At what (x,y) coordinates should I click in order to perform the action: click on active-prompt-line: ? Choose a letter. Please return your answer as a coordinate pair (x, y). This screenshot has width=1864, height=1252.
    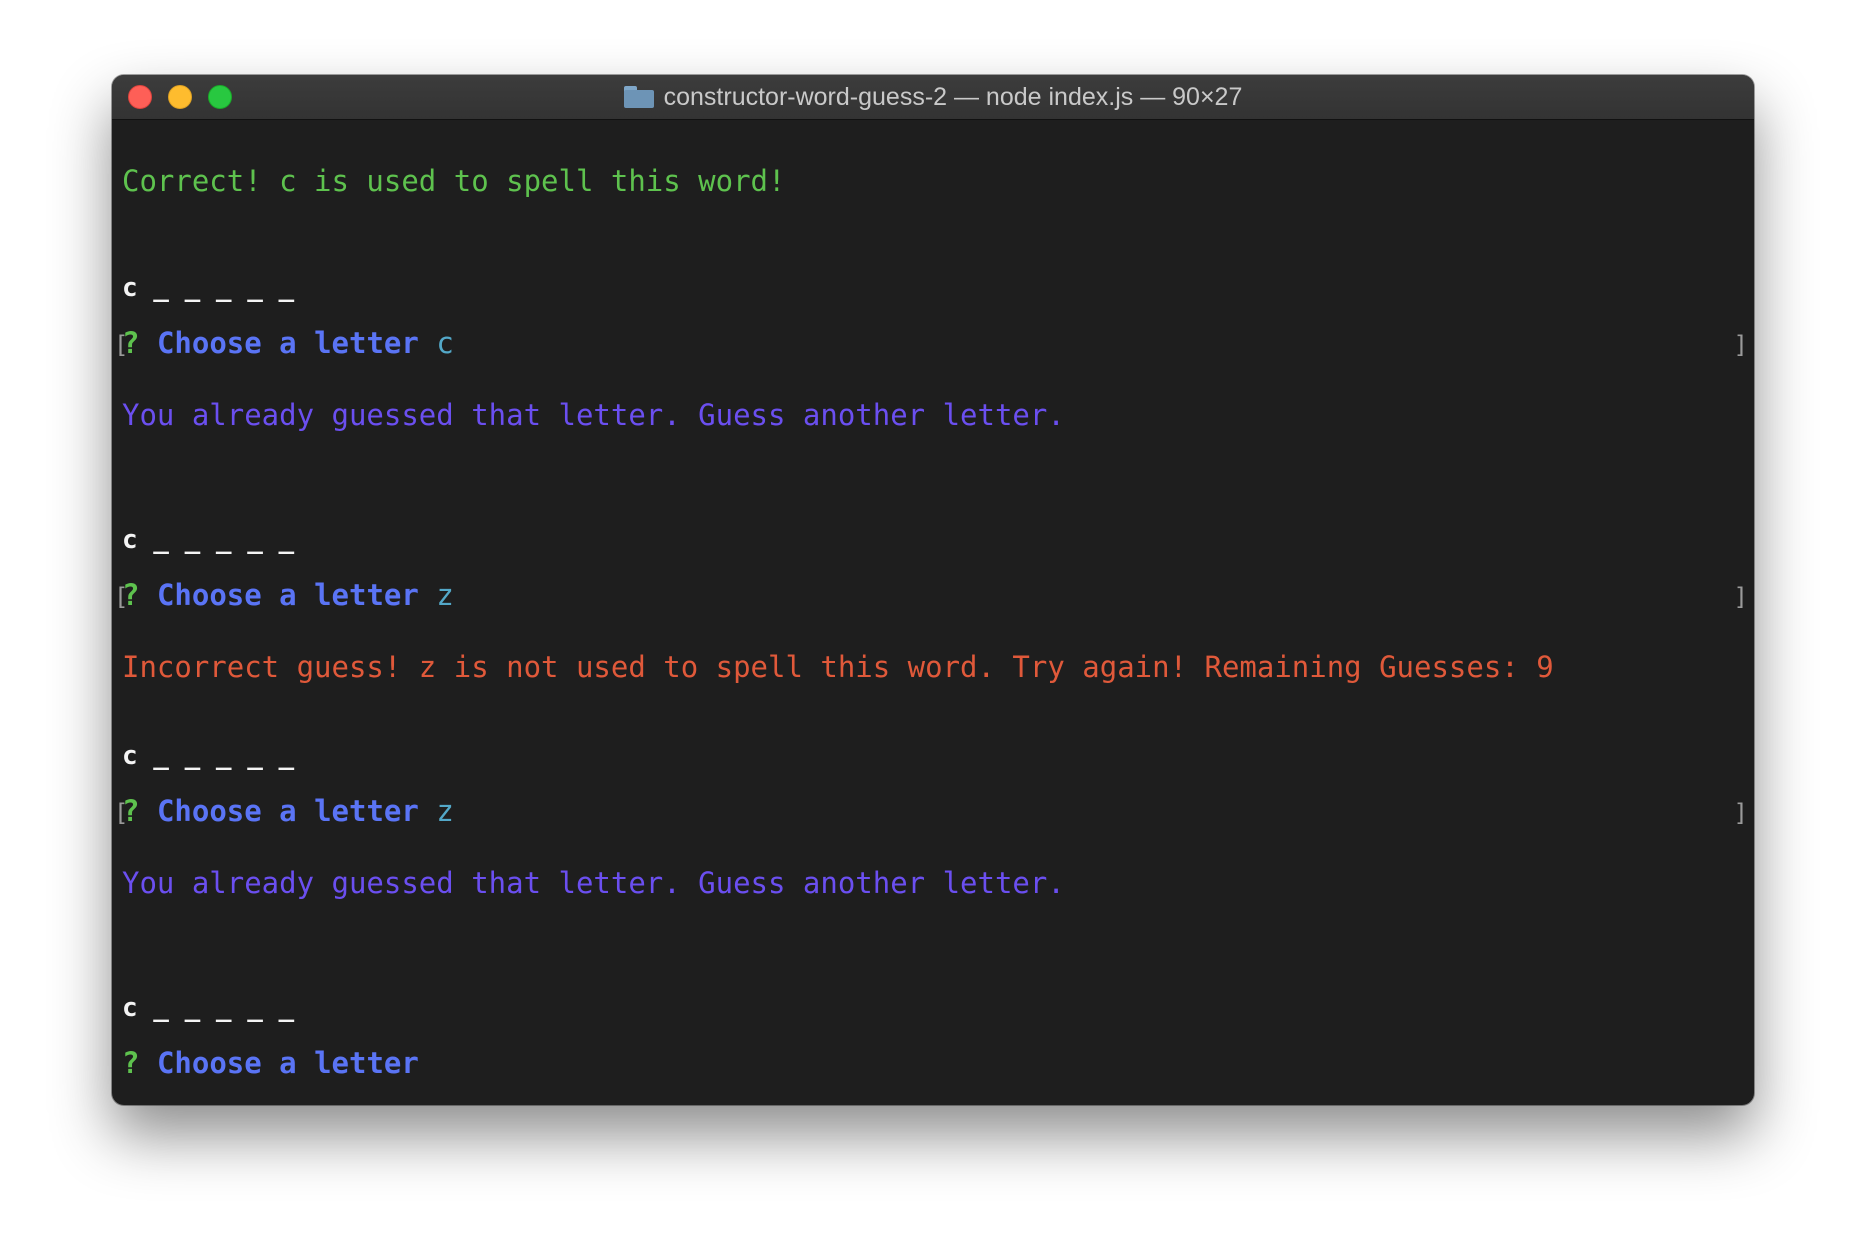
    Looking at the image, I should click on (279, 1063).